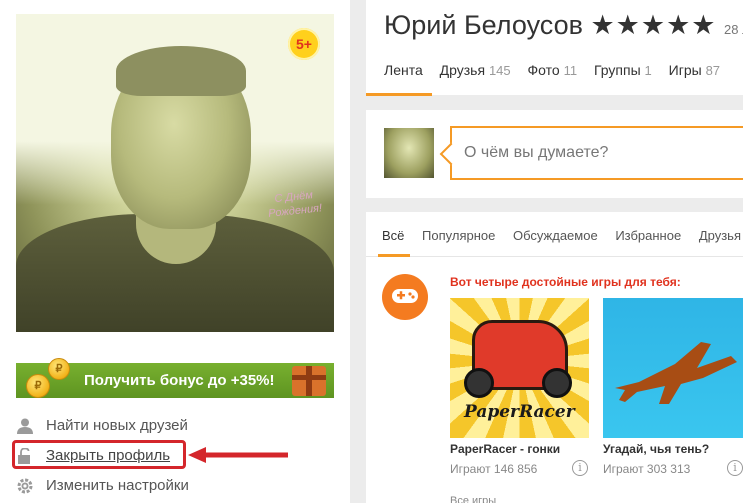 The height and width of the screenshot is (503, 743). I want to click on feed-tab-discussed: Обсуждаемое, so click(555, 235).